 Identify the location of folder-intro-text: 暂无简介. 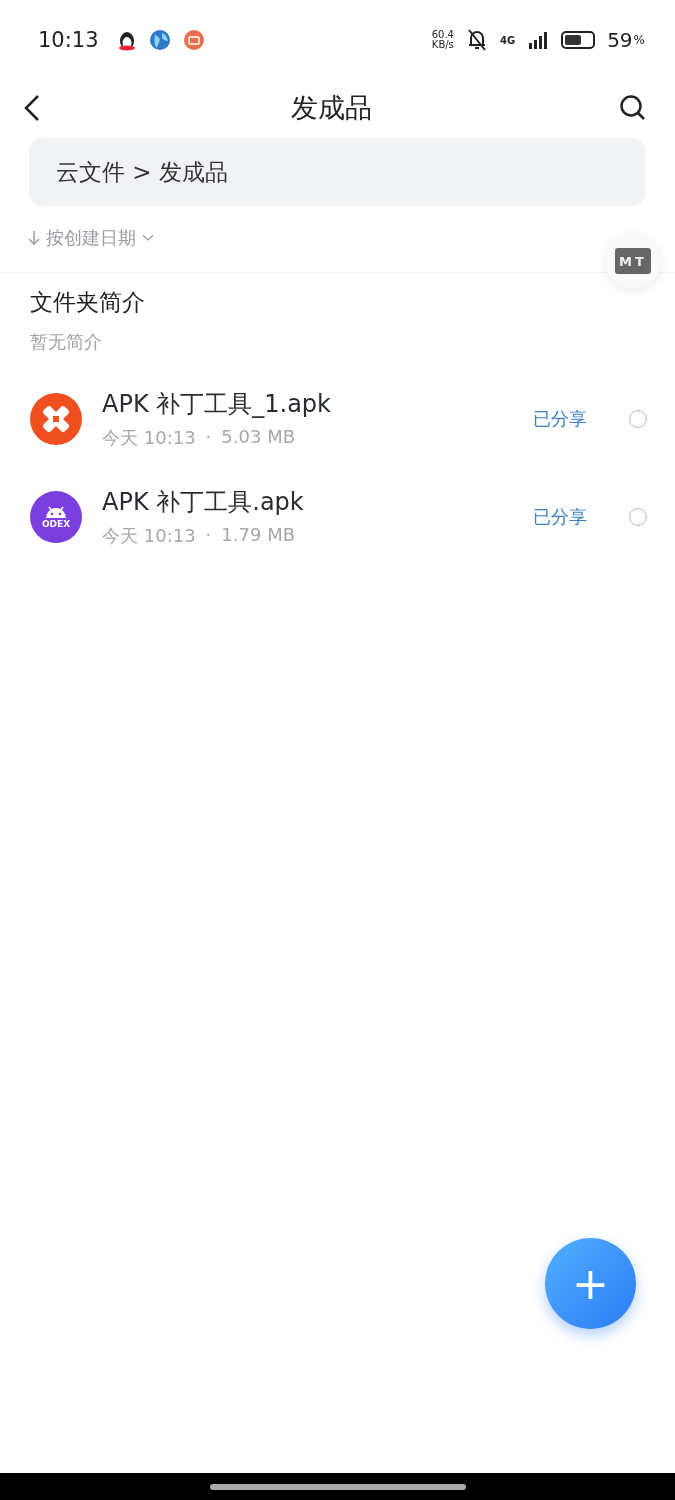
(66, 342).